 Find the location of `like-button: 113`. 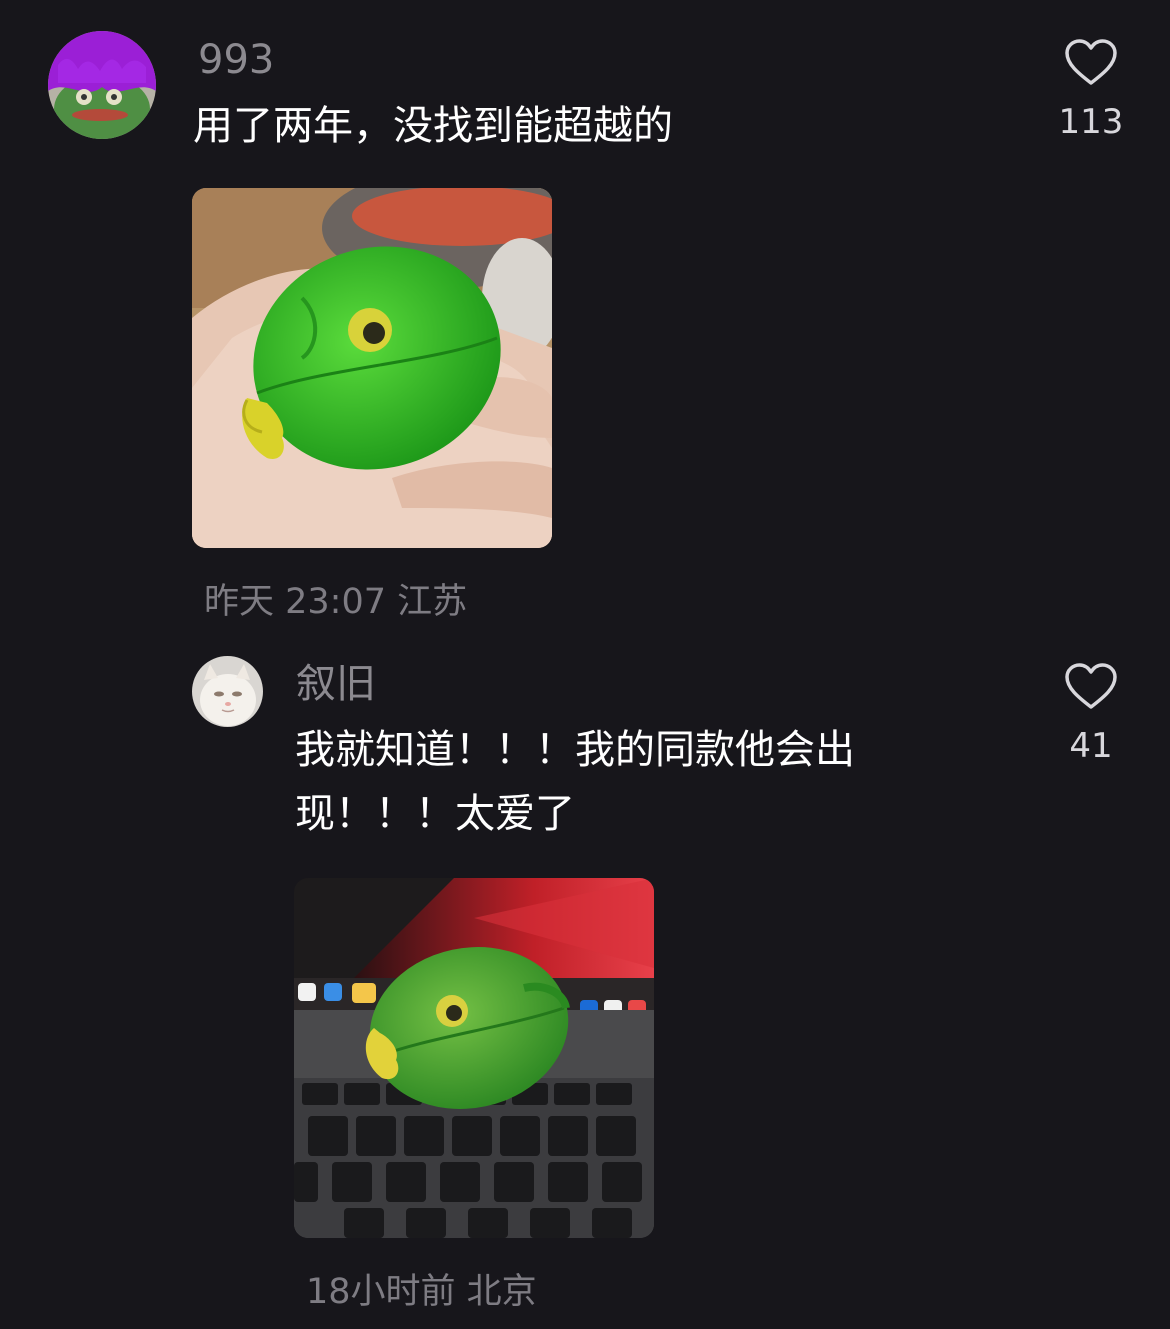

like-button: 113 is located at coordinates (1091, 91).